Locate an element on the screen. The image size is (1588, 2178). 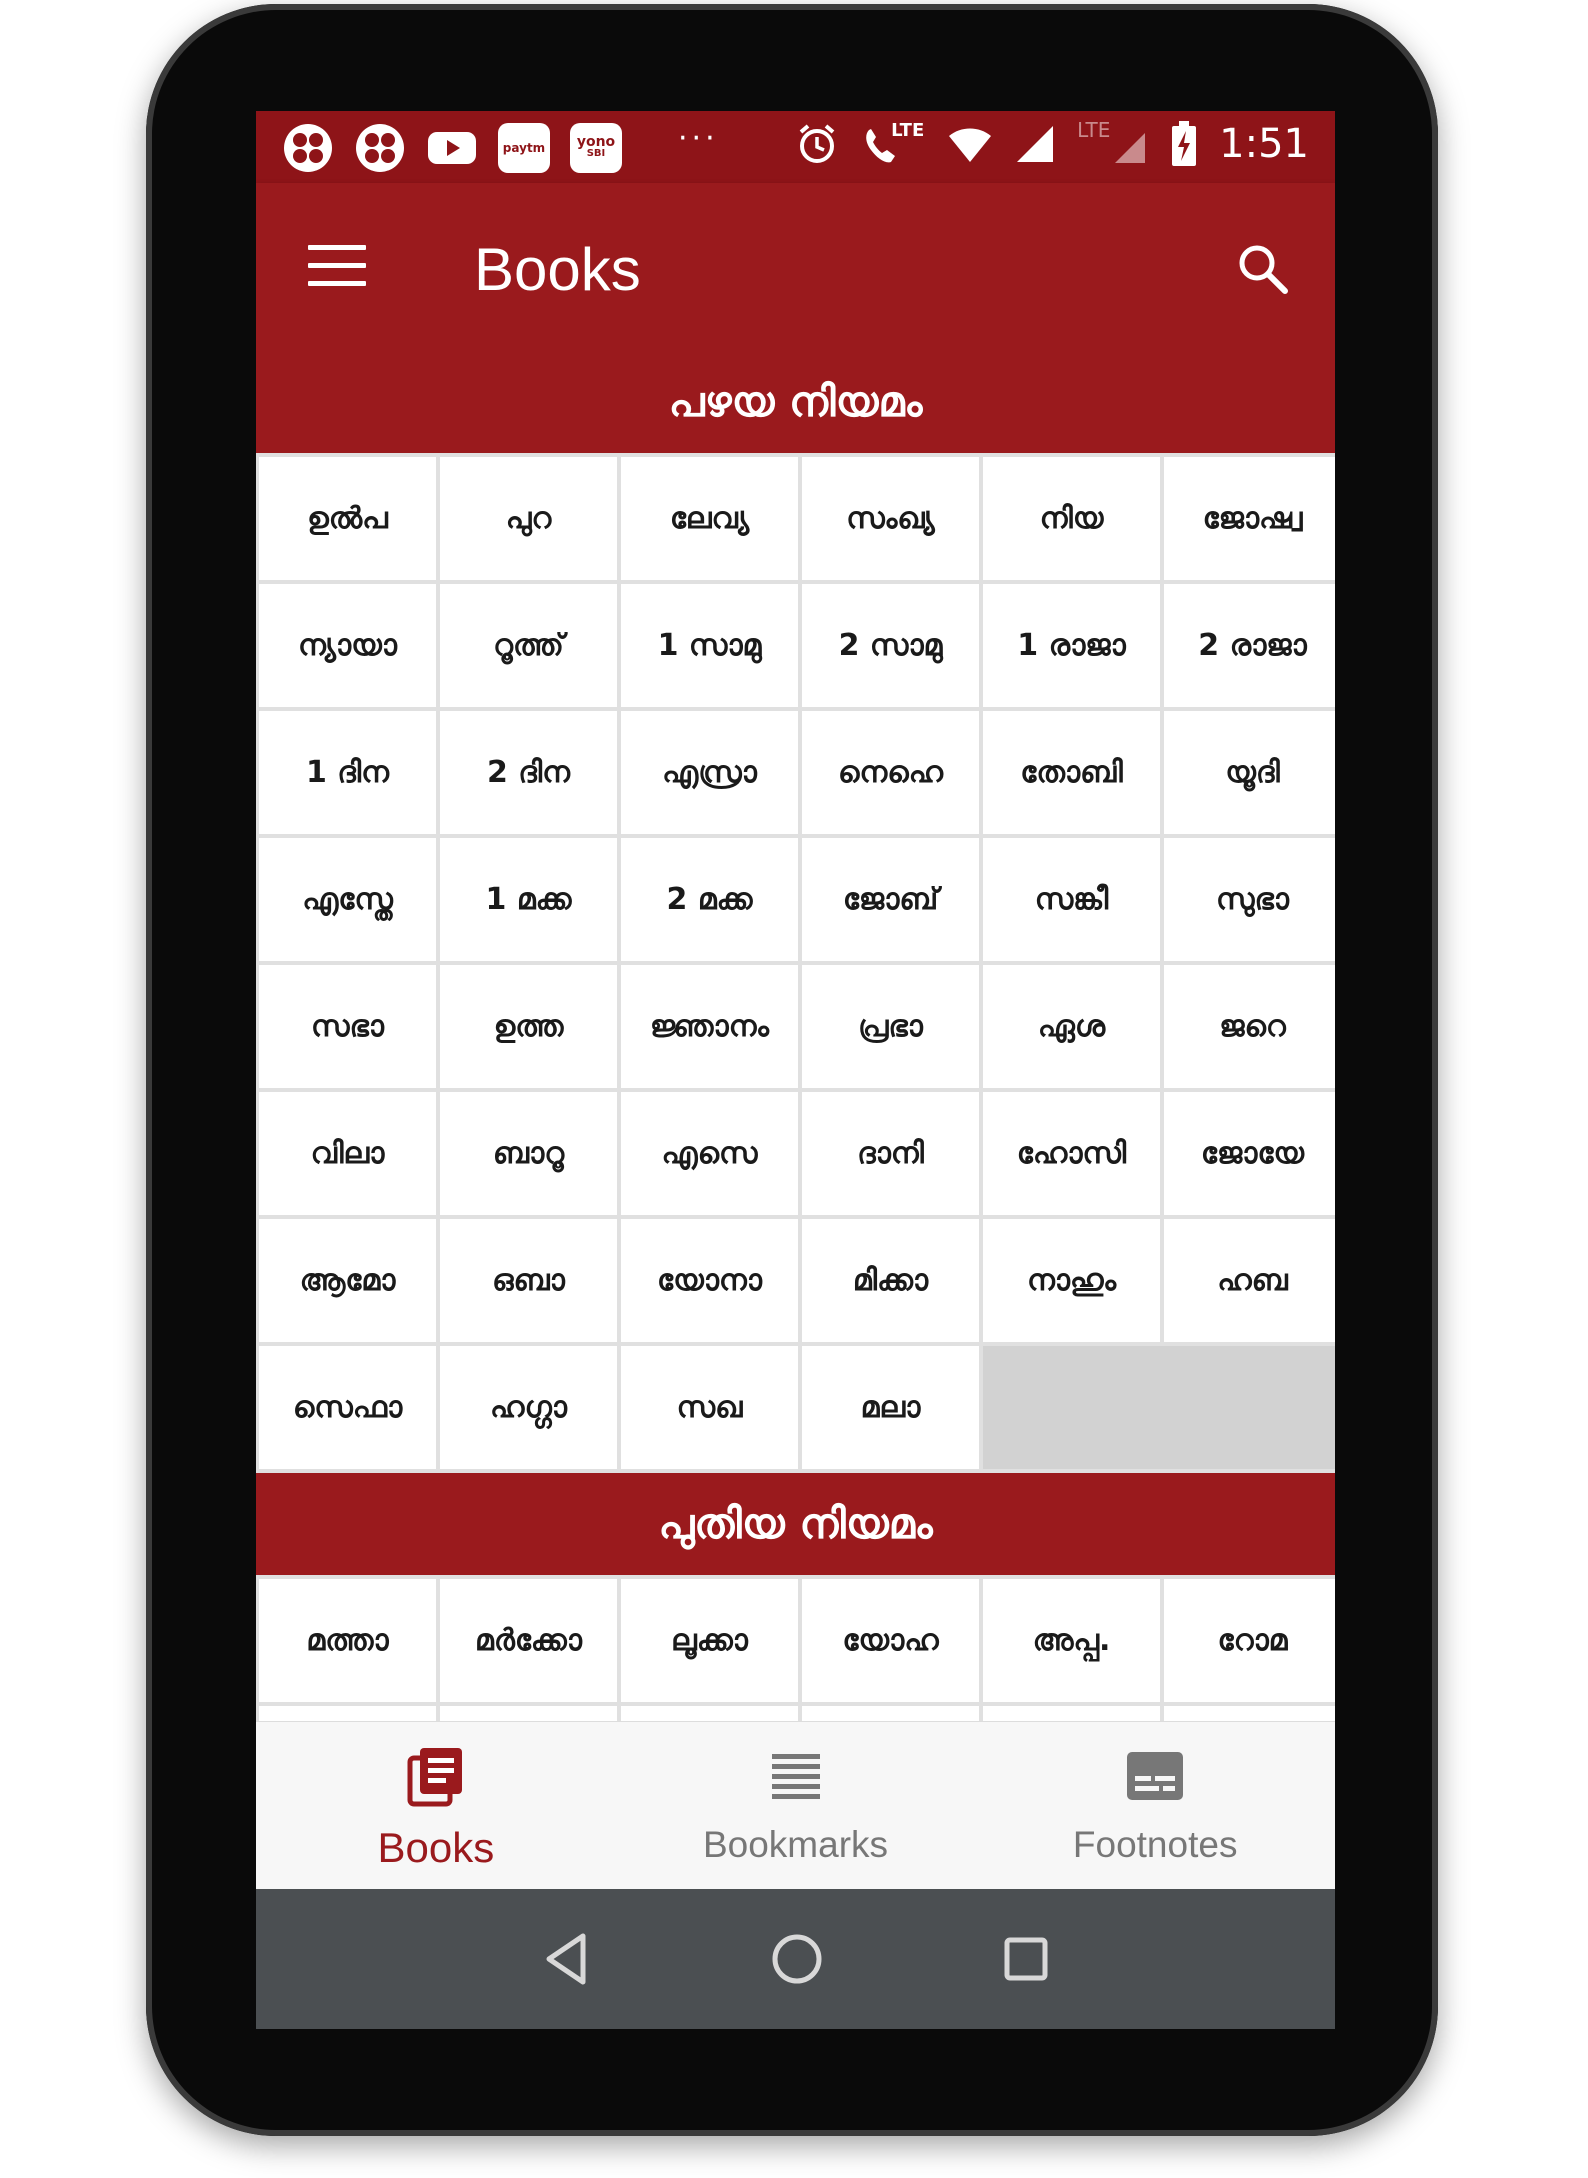
book-cell: അപ്പ. is located at coordinates (1071, 1640).